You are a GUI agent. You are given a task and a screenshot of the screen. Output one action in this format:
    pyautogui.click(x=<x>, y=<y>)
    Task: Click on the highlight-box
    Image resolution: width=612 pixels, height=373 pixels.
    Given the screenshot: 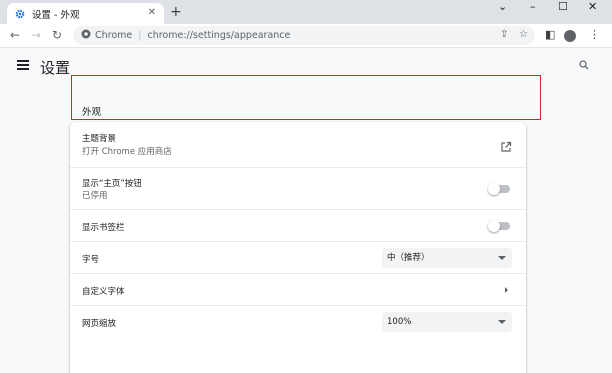 What is the action you would take?
    pyautogui.click(x=306, y=97)
    